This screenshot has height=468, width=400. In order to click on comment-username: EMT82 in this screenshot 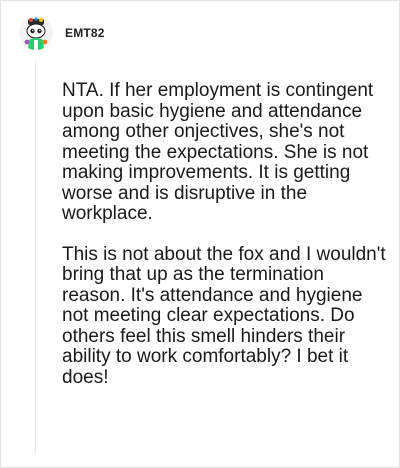, I will do `click(85, 33)`.